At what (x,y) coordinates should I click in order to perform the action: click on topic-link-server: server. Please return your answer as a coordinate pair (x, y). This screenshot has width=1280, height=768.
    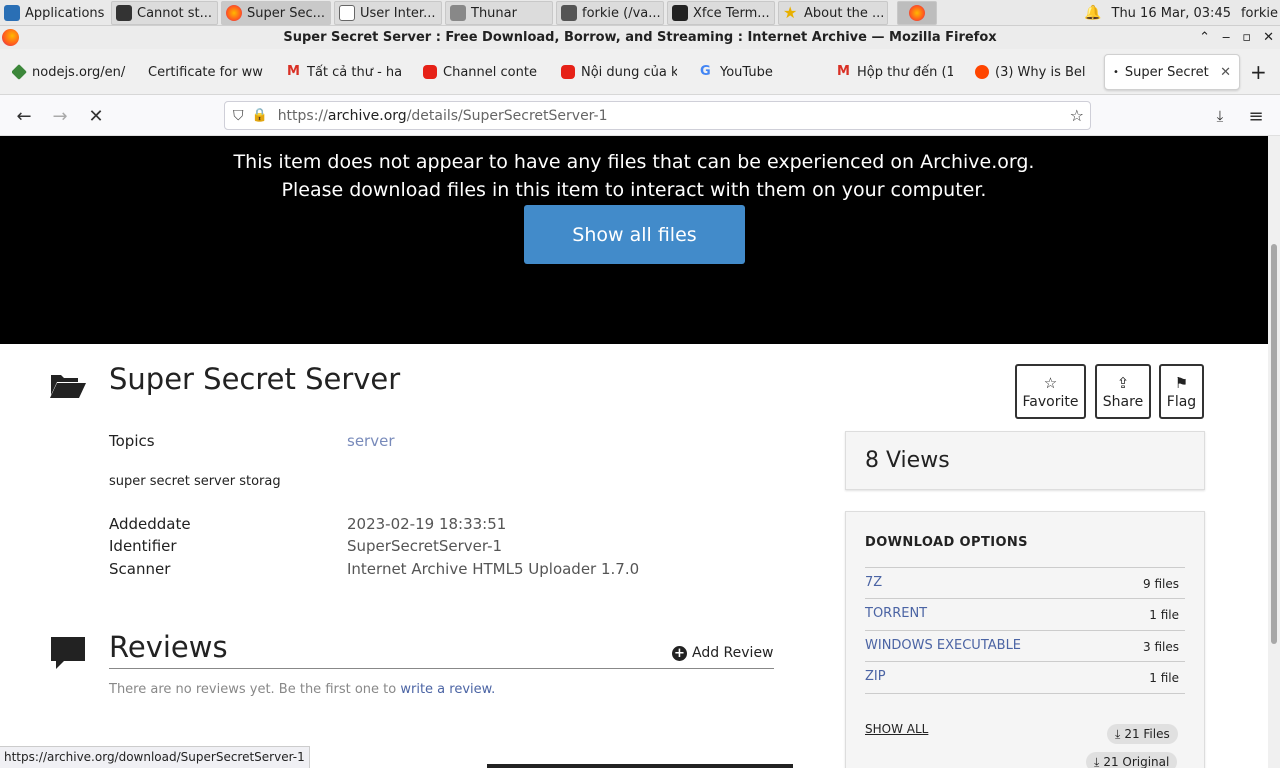
    Looking at the image, I should click on (370, 441).